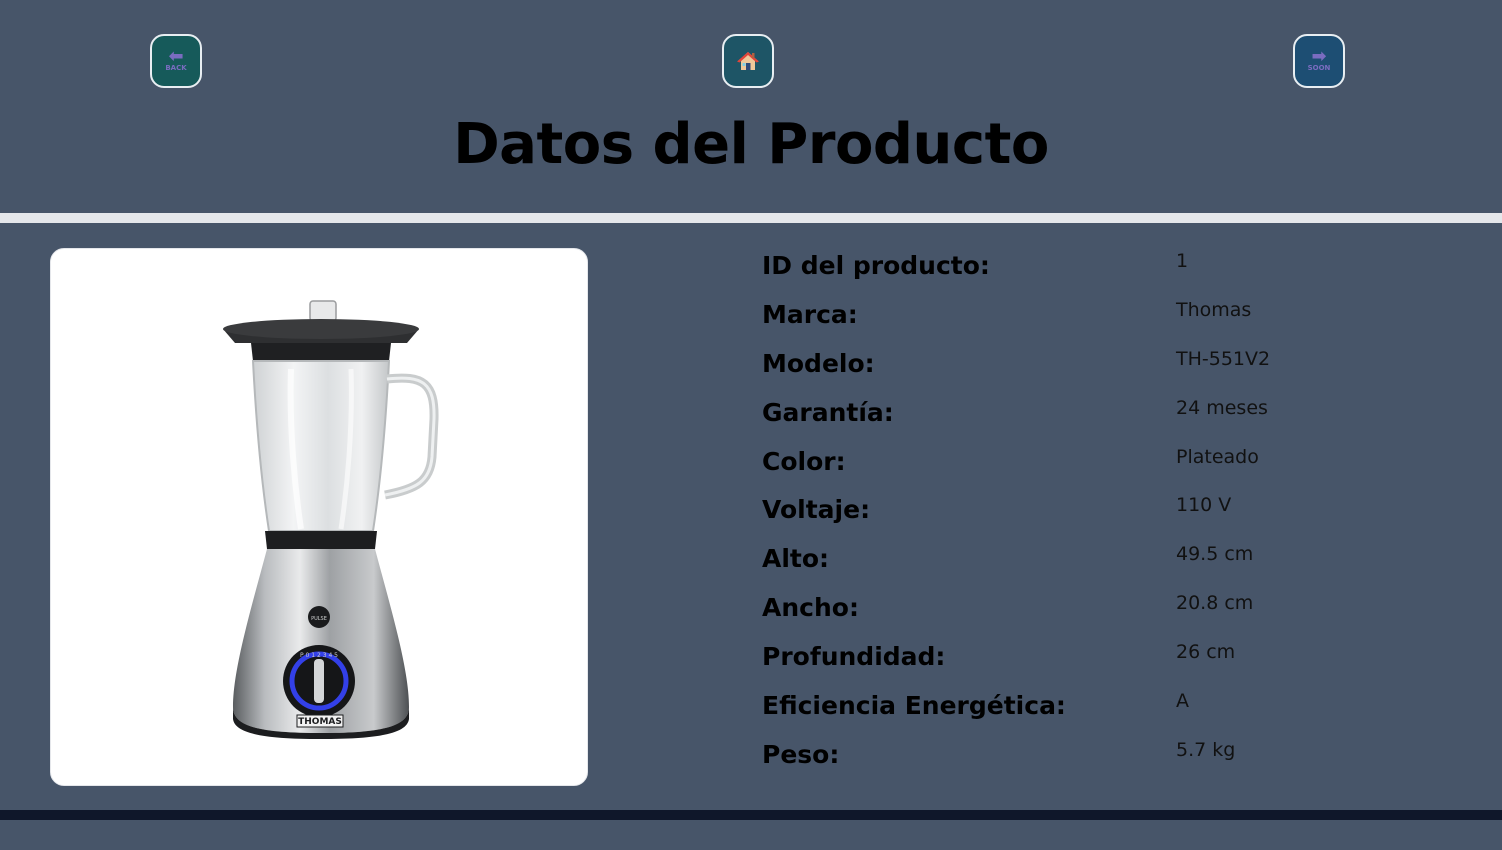 Image resolution: width=1502 pixels, height=850 pixels. I want to click on spec-value: Thomas, so click(1214, 309).